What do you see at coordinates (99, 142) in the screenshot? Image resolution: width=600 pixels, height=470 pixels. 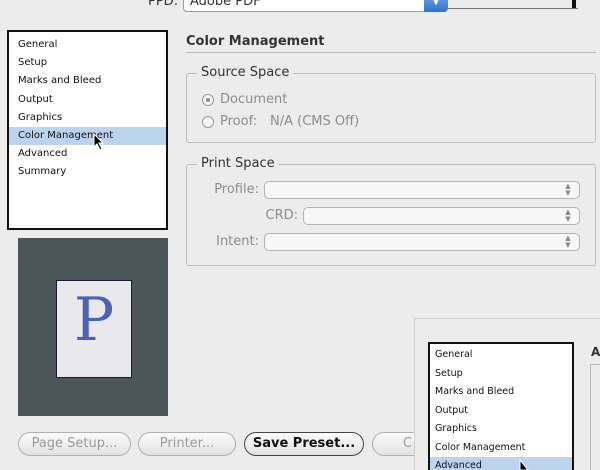 I see `mouse-pointer-icon` at bounding box center [99, 142].